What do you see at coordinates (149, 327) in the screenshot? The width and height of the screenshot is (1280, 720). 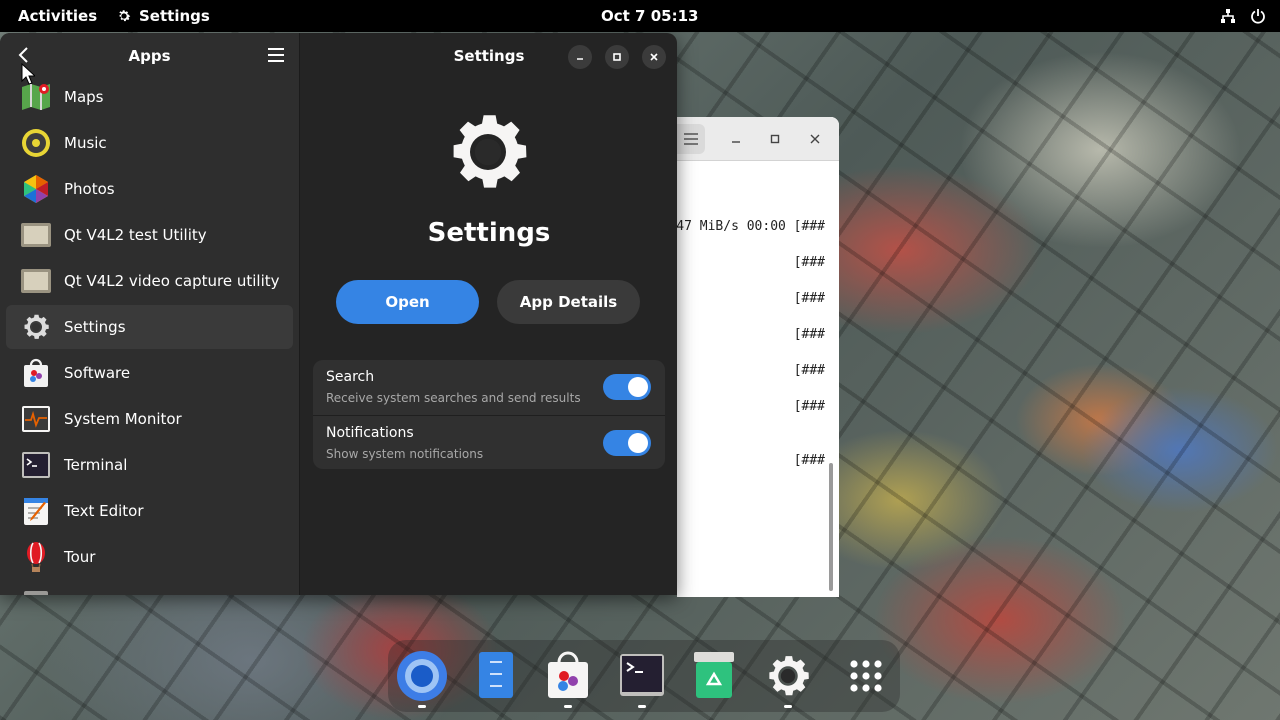 I see `app-item-settings: Settings` at bounding box center [149, 327].